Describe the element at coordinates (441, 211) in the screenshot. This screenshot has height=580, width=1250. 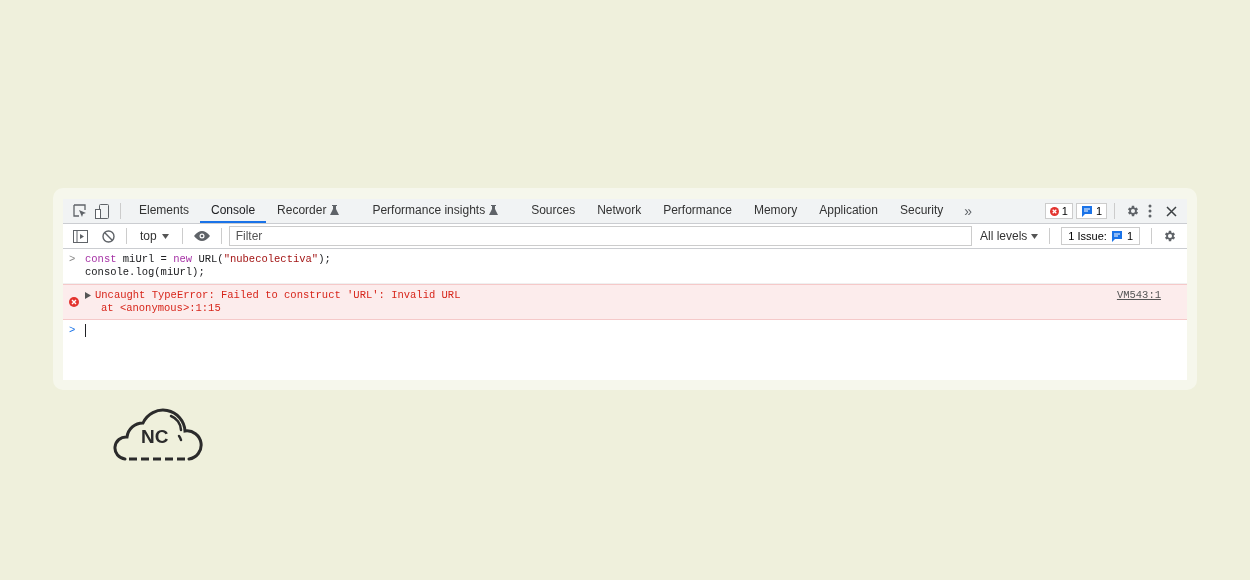
I see `tab: Performance insights` at that location.